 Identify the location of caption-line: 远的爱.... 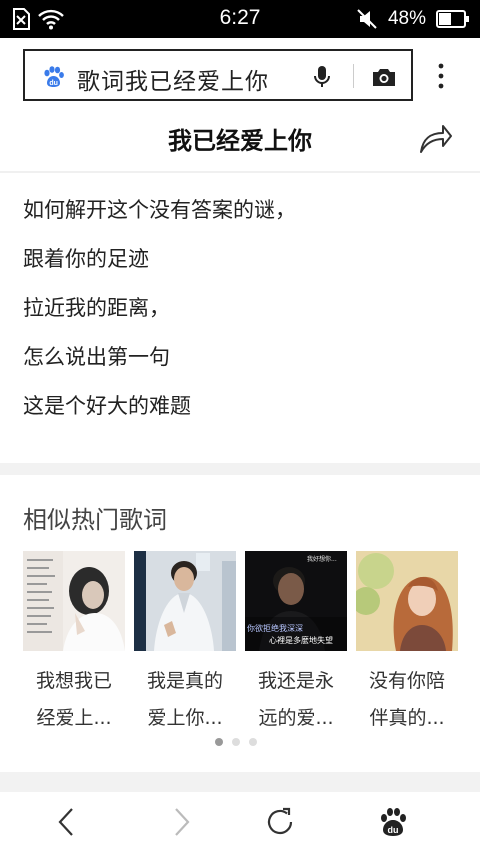
(296, 718).